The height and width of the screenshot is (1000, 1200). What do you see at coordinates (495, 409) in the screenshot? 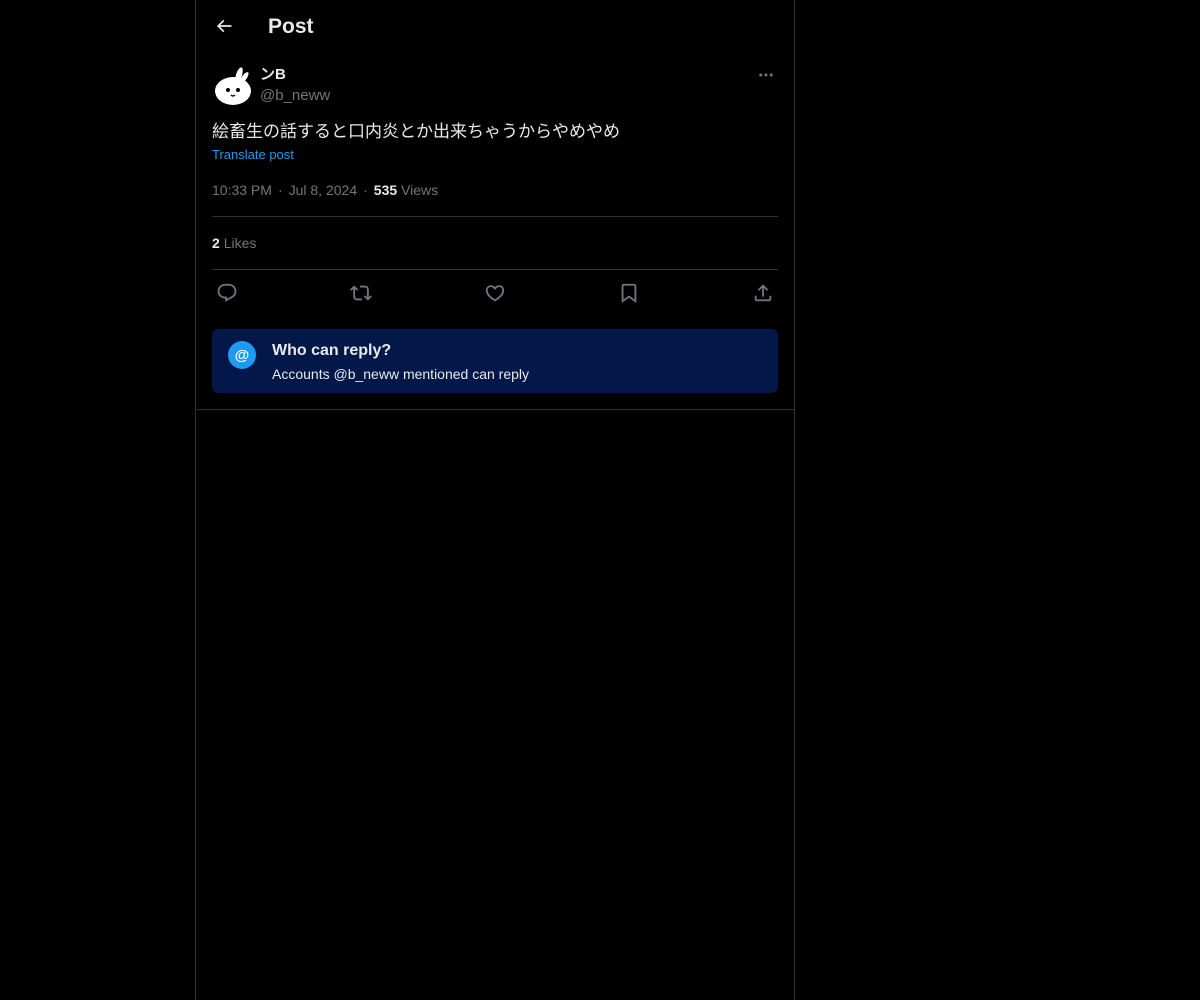
I see `section-divider` at bounding box center [495, 409].